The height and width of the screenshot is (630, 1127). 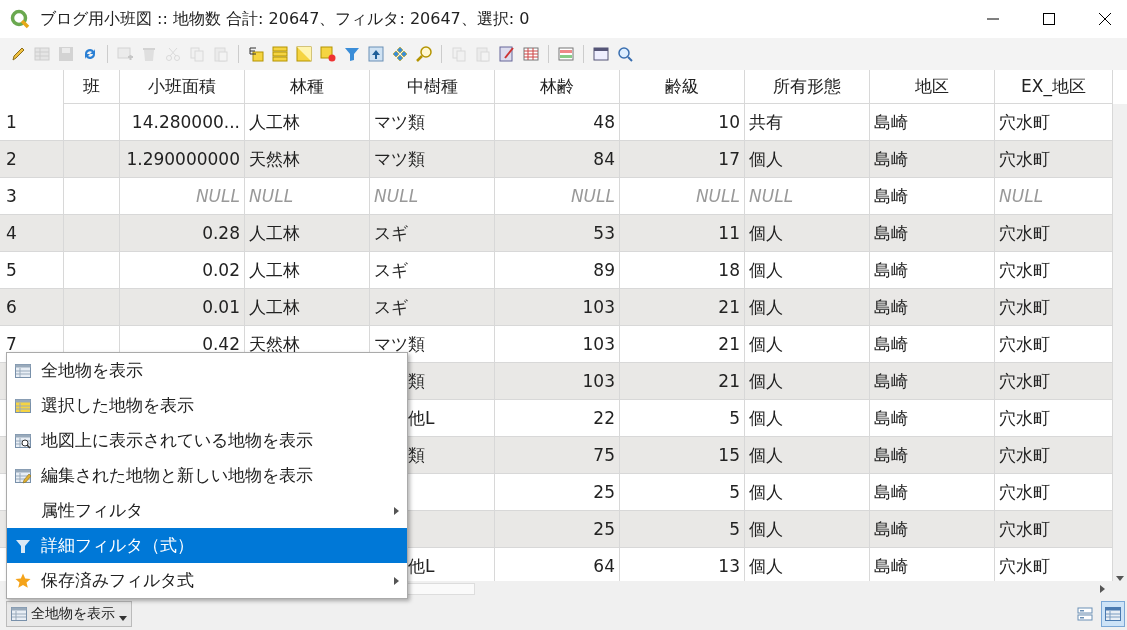 What do you see at coordinates (400, 54) in the screenshot?
I see `pan-icon` at bounding box center [400, 54].